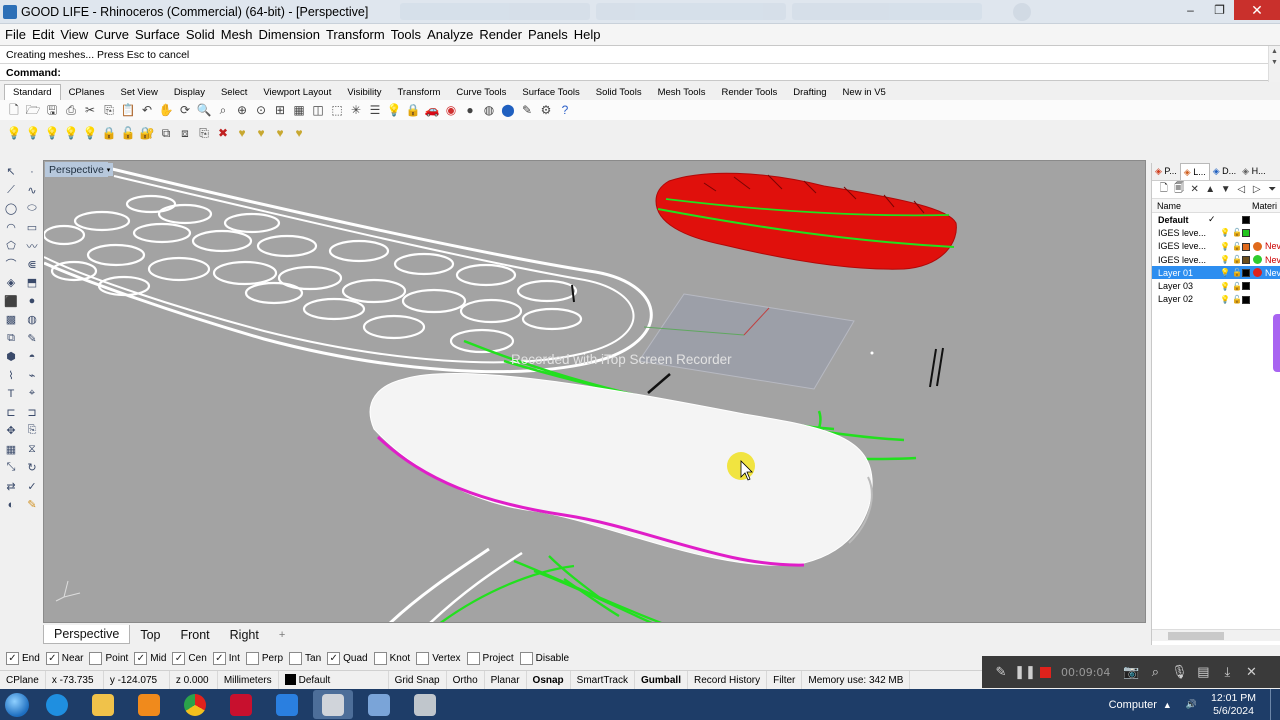  I want to click on pen-icon: ✎, so click(1001, 672).